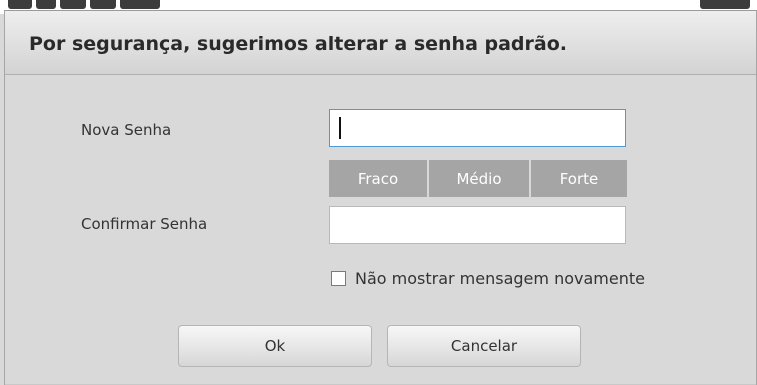 The image size is (757, 385). I want to click on cancel-button: Cancelar, so click(484, 346).